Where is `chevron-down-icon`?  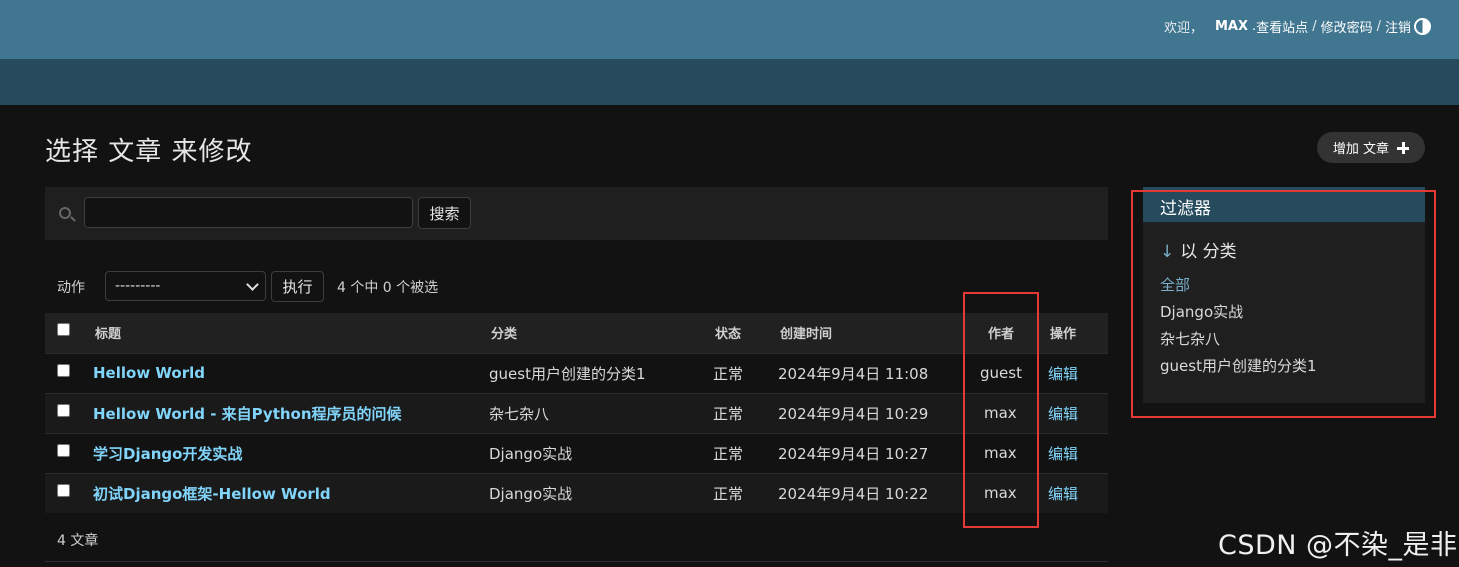 chevron-down-icon is located at coordinates (252, 284).